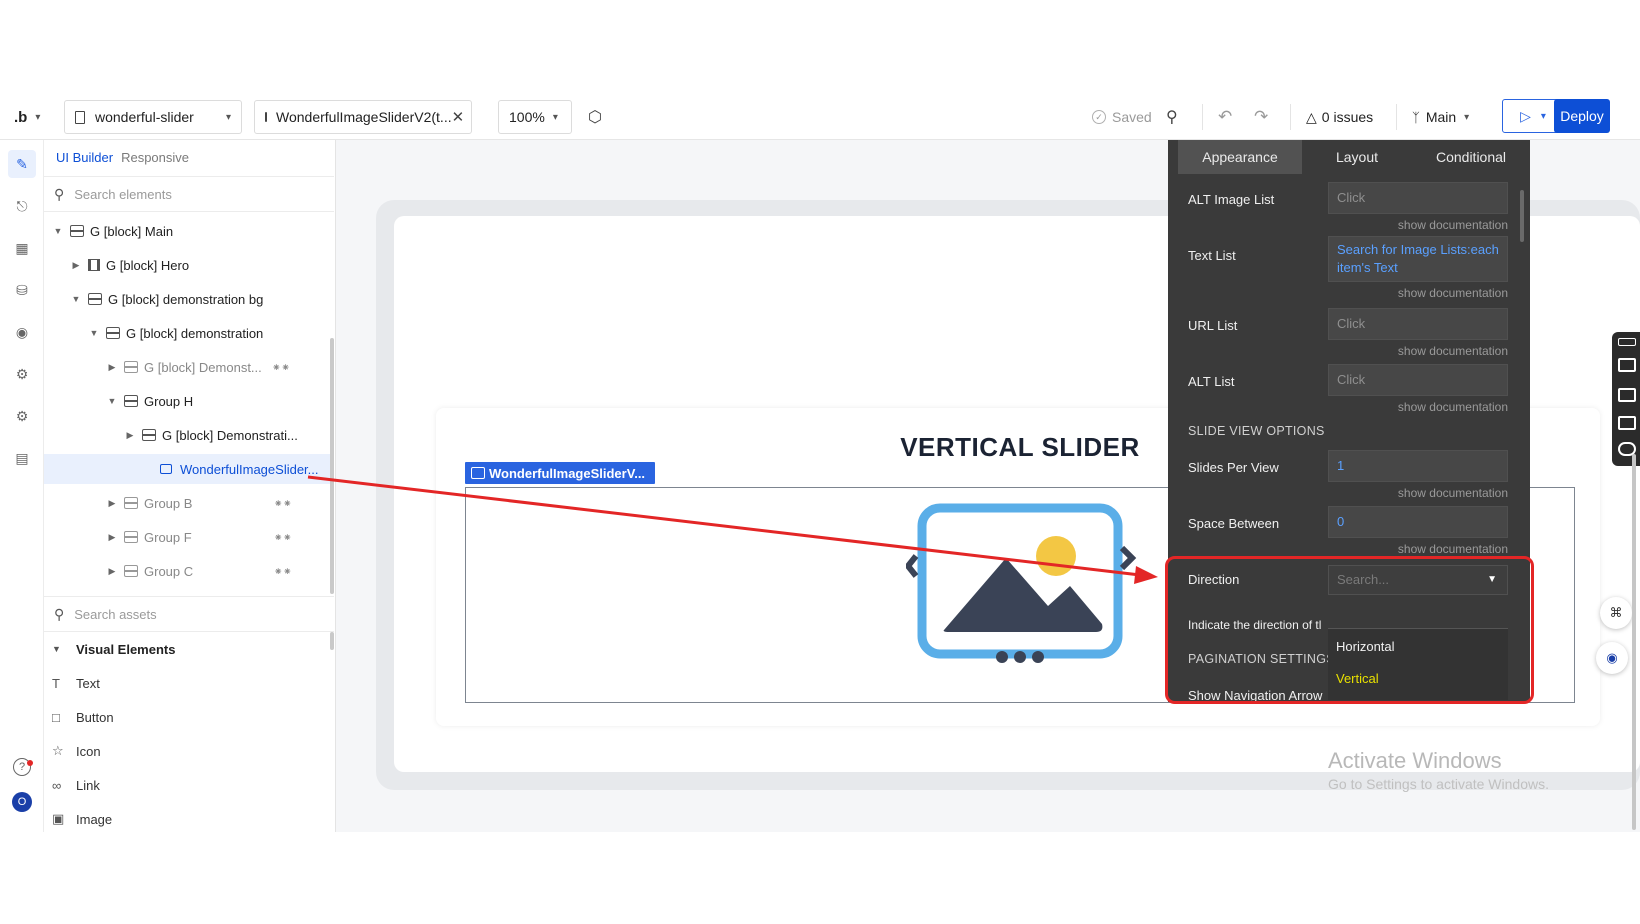 The height and width of the screenshot is (924, 1640). Describe the element at coordinates (1418, 324) in the screenshot. I see `url-list-input: Click` at that location.